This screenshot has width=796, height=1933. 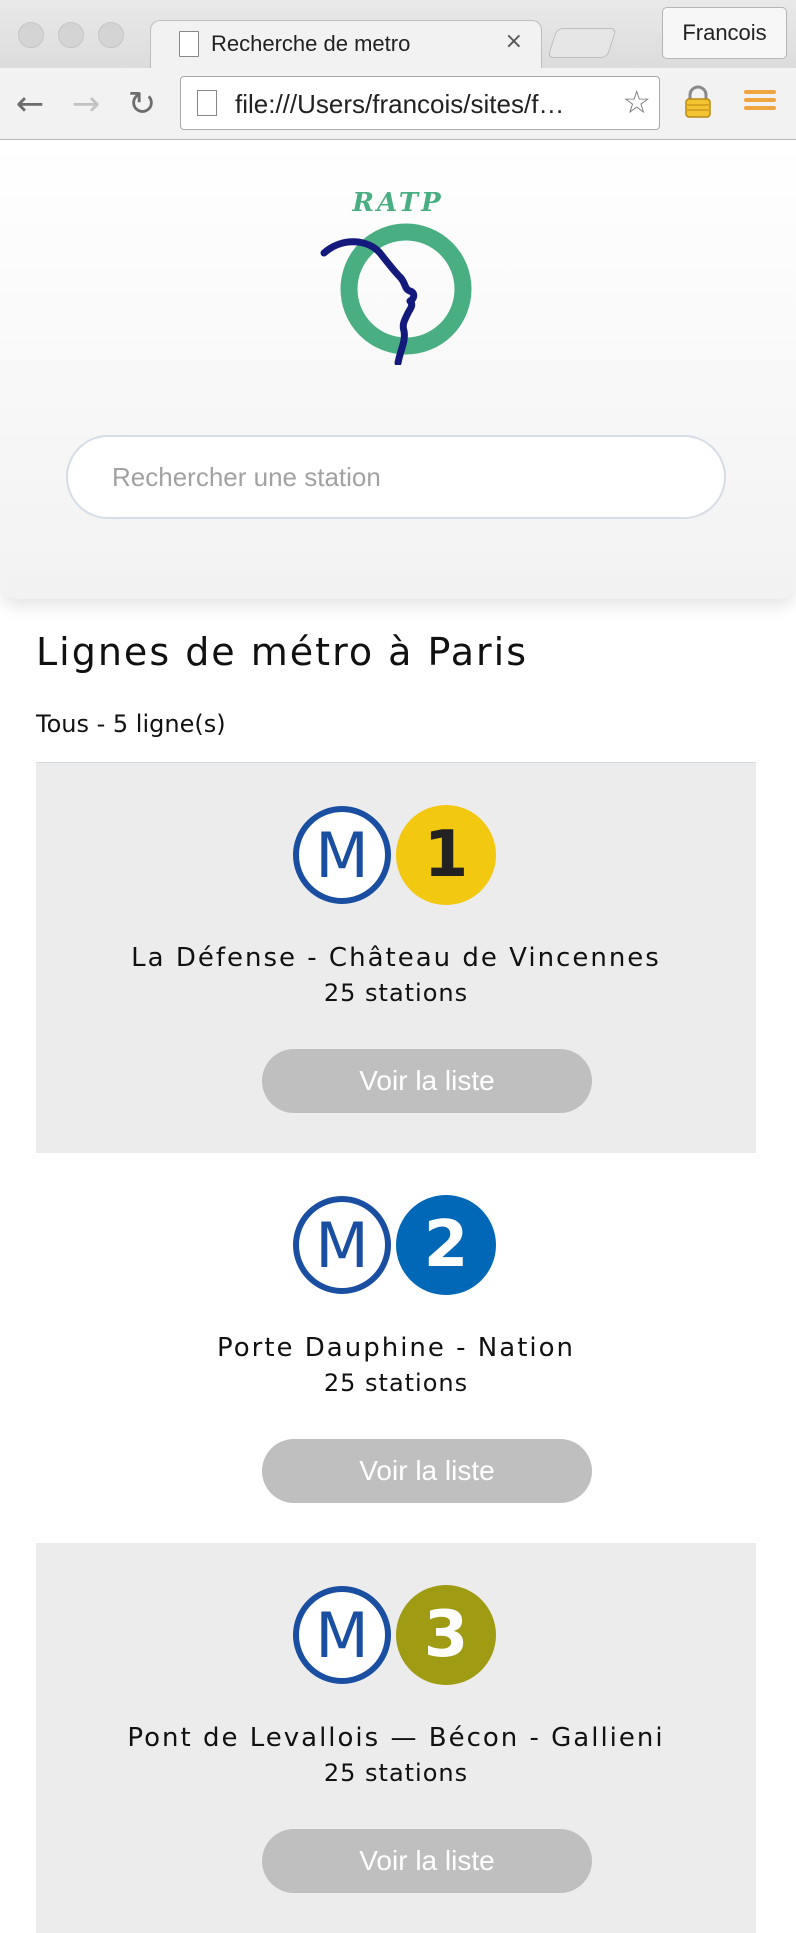 I want to click on line-number-badge: 1, so click(x=446, y=855).